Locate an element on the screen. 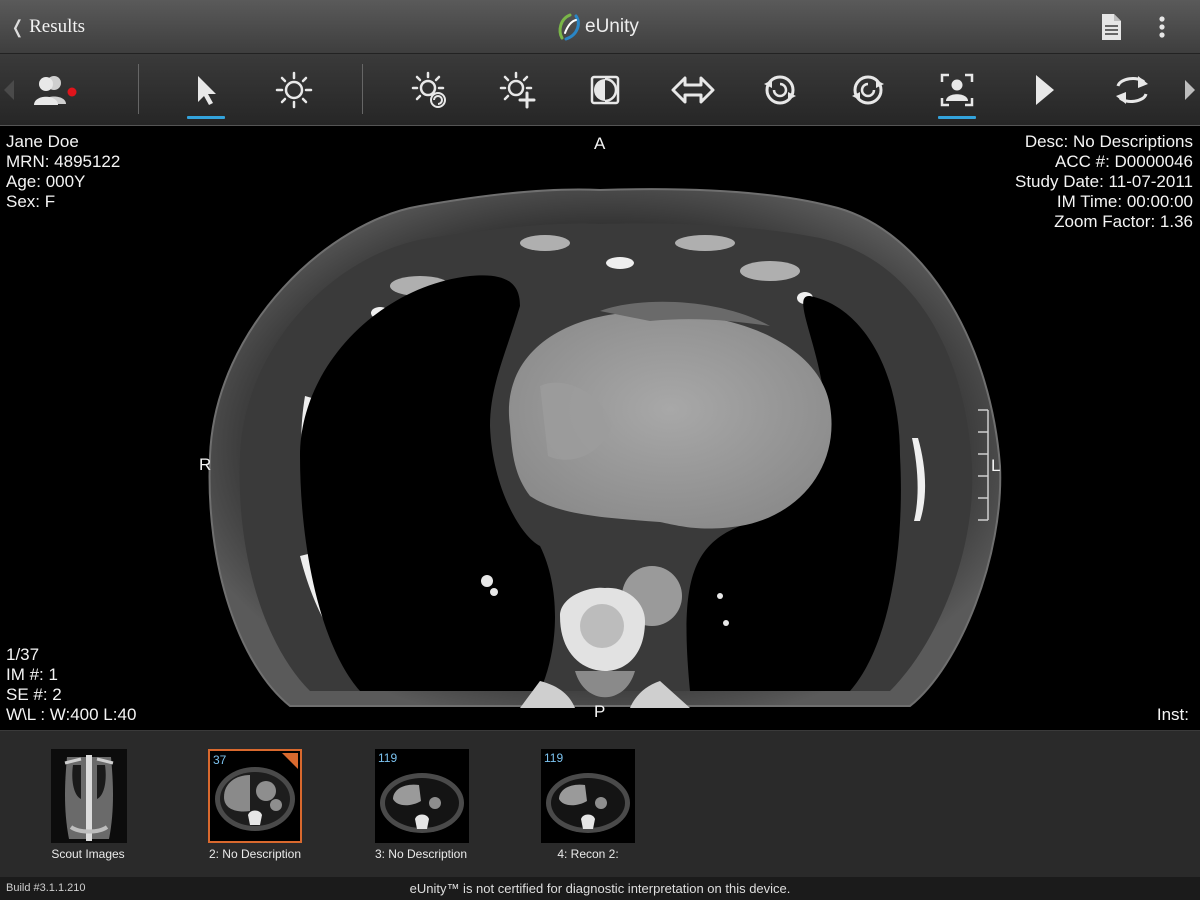  series-thumbnail-2: 37 2: No Description is located at coordinates (255, 809).